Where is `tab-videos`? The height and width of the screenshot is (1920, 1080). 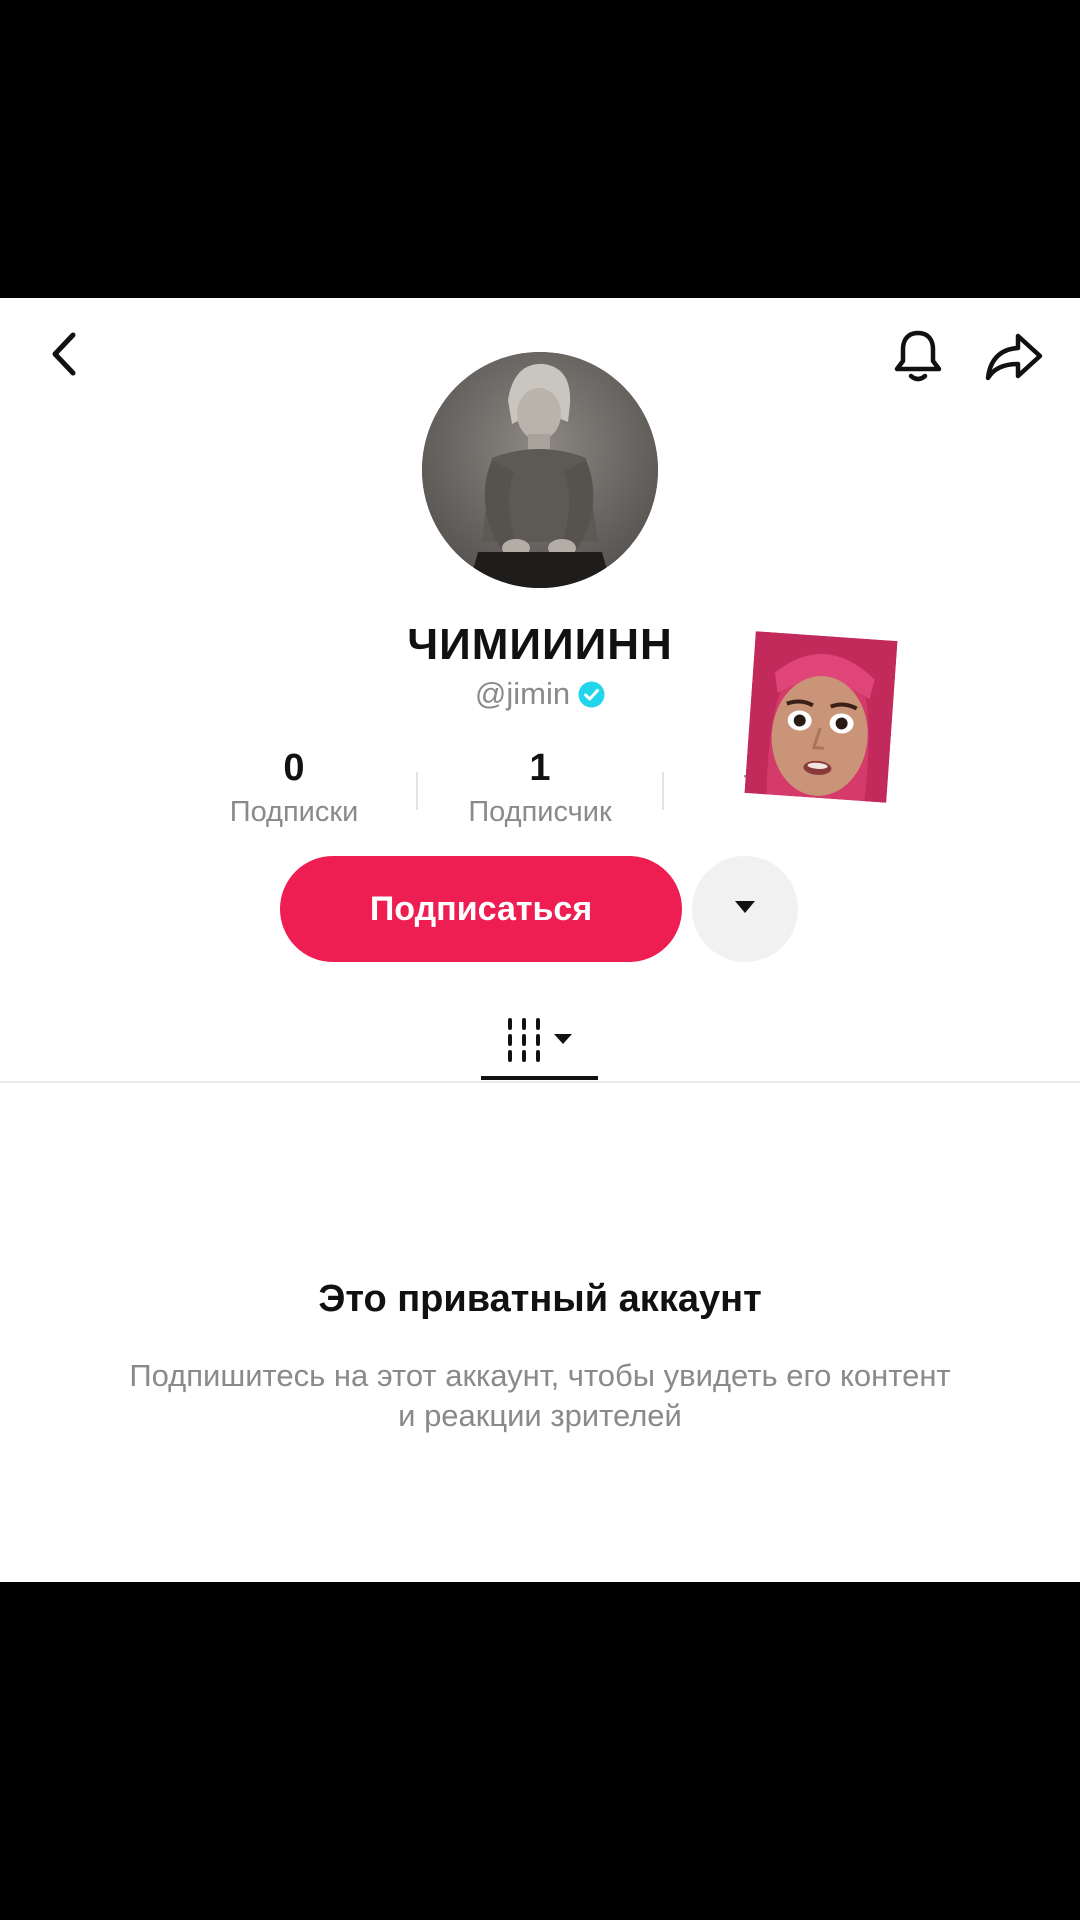
tab-videos is located at coordinates (540, 1042).